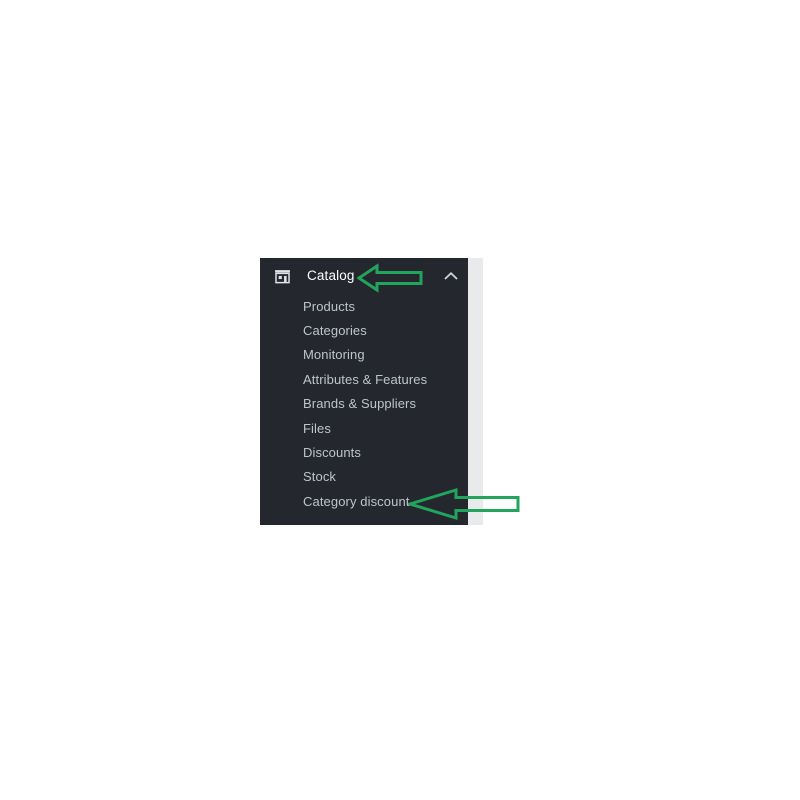 This screenshot has height=800, width=800. I want to click on sidebar-item-label: Brands & Suppliers, so click(360, 404).